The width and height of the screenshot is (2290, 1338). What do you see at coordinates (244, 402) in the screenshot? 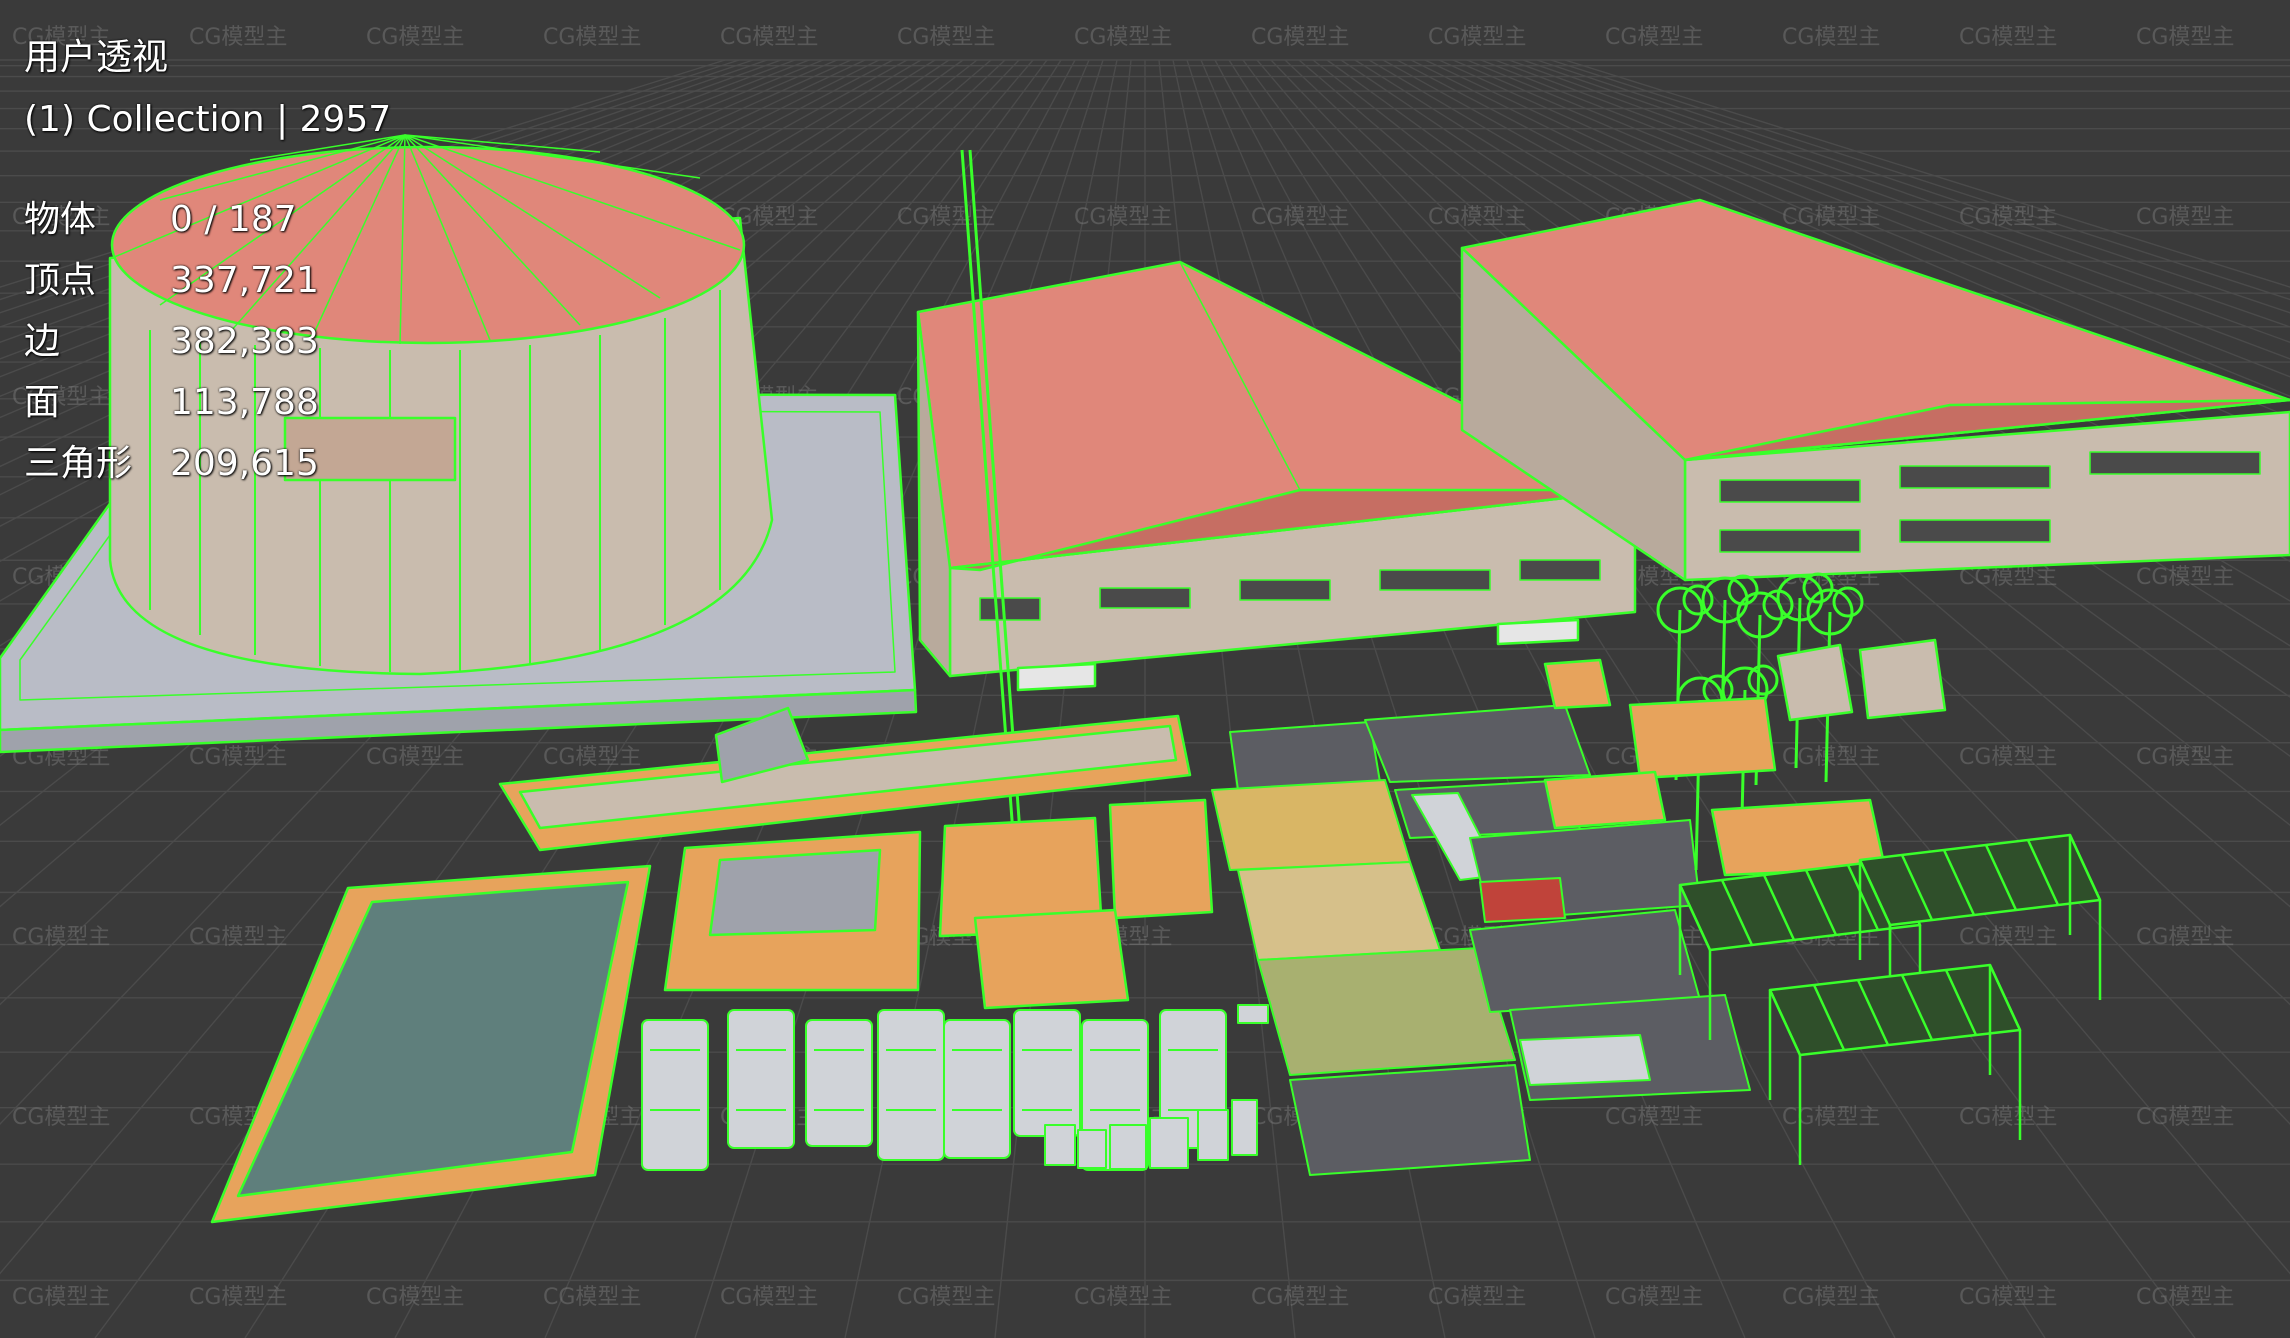
I see `stat-value: 113,788` at bounding box center [244, 402].